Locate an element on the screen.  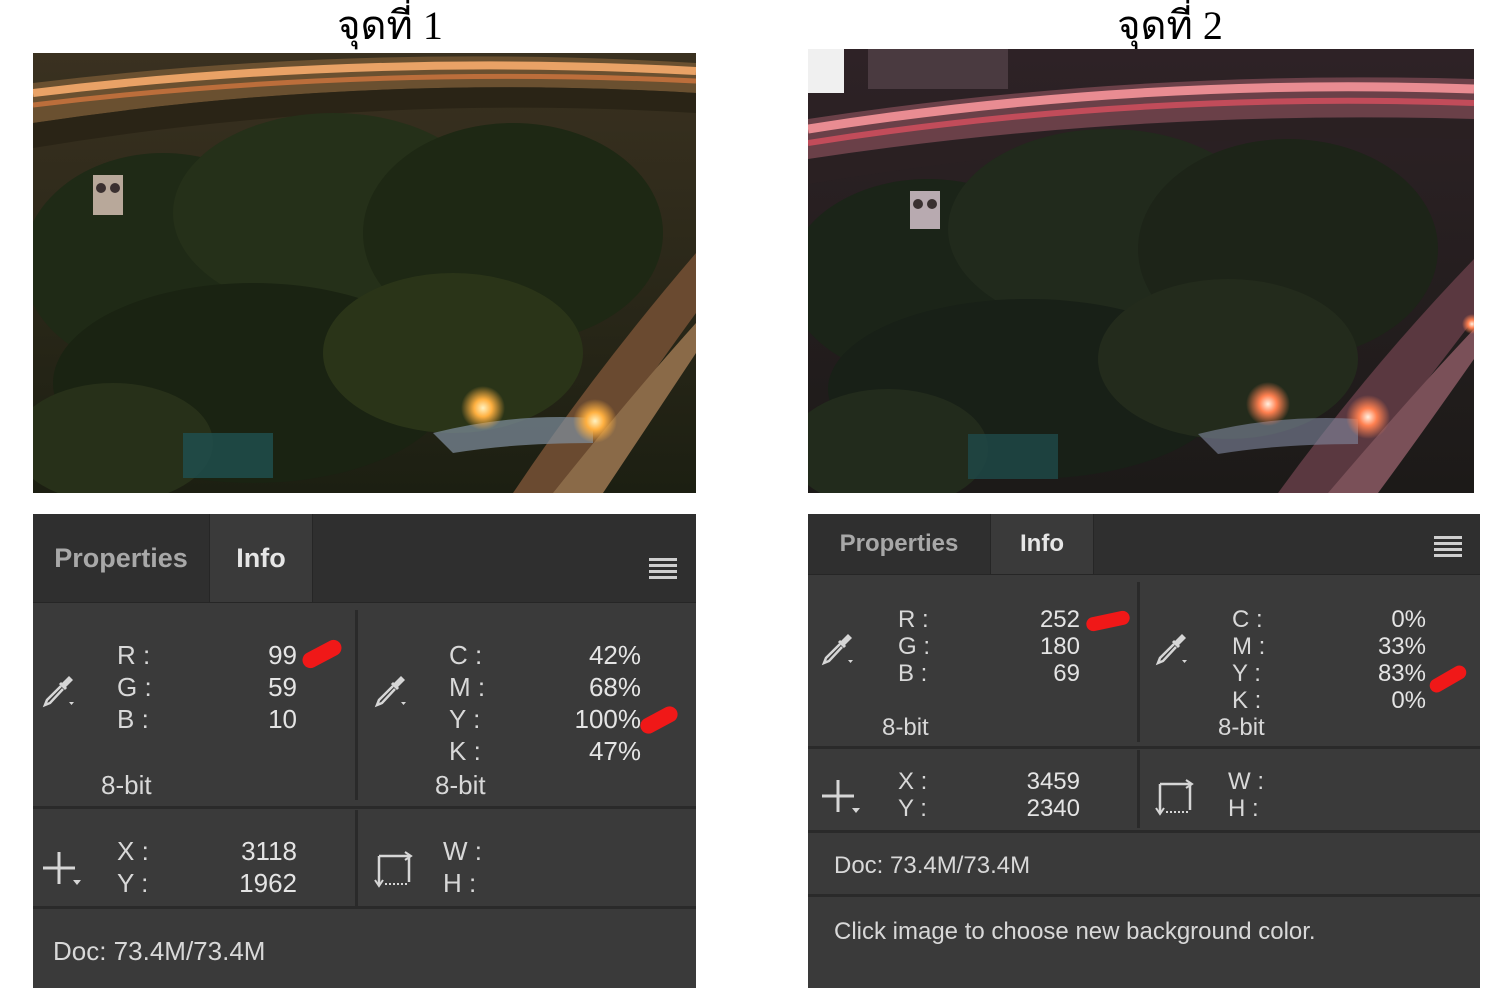
value-y: 83% is located at coordinates (1401, 673).